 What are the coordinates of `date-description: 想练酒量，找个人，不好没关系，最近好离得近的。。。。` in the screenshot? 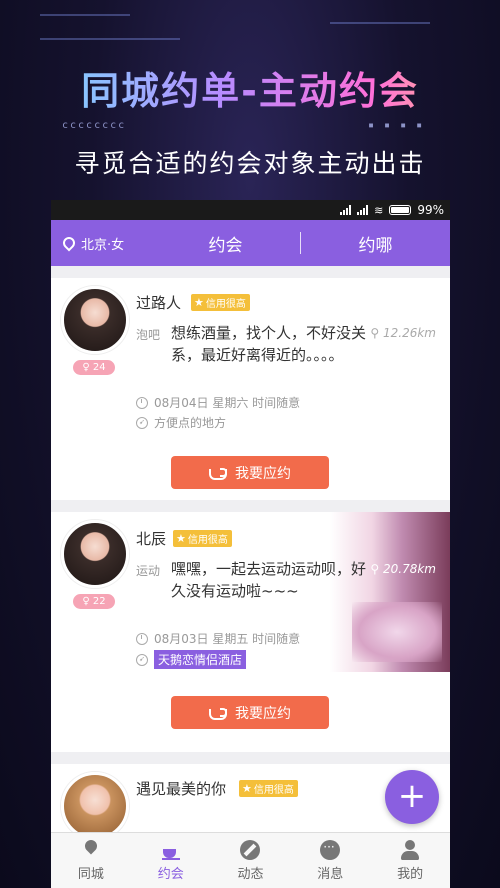 It's located at (269, 344).